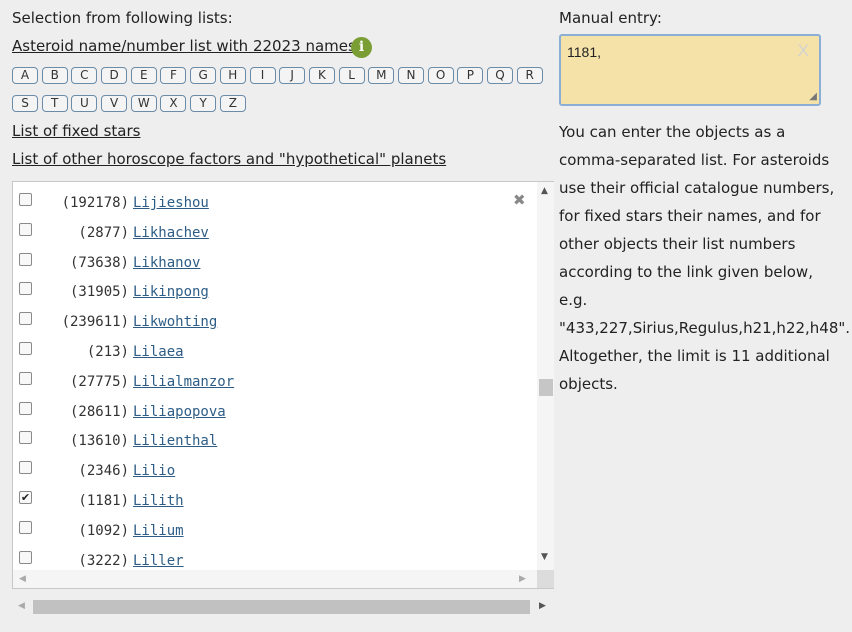 The width and height of the screenshot is (852, 632). What do you see at coordinates (282, 104) in the screenshot?
I see `letter-index-row-2: STUVWXYZ` at bounding box center [282, 104].